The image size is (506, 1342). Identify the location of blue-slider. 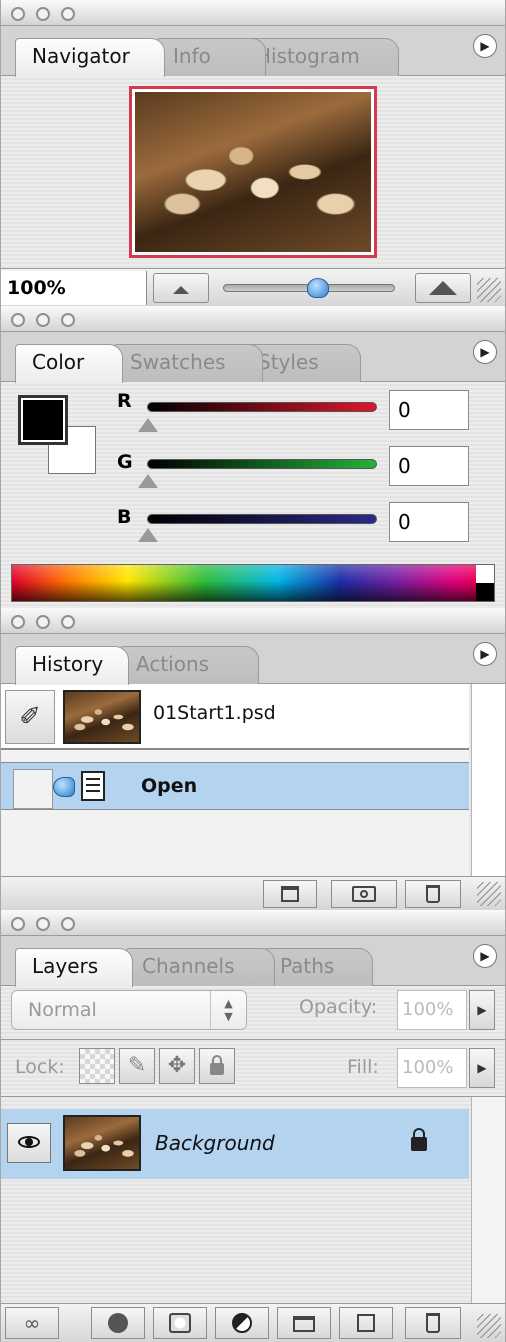
(262, 519).